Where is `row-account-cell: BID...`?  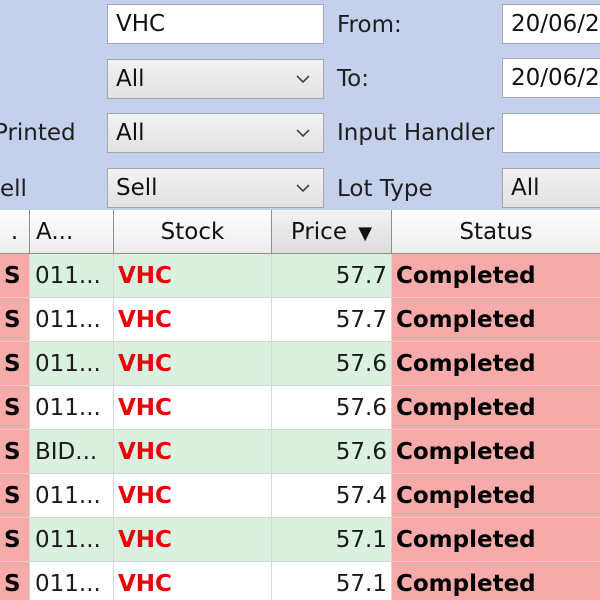 row-account-cell: BID... is located at coordinates (72, 452).